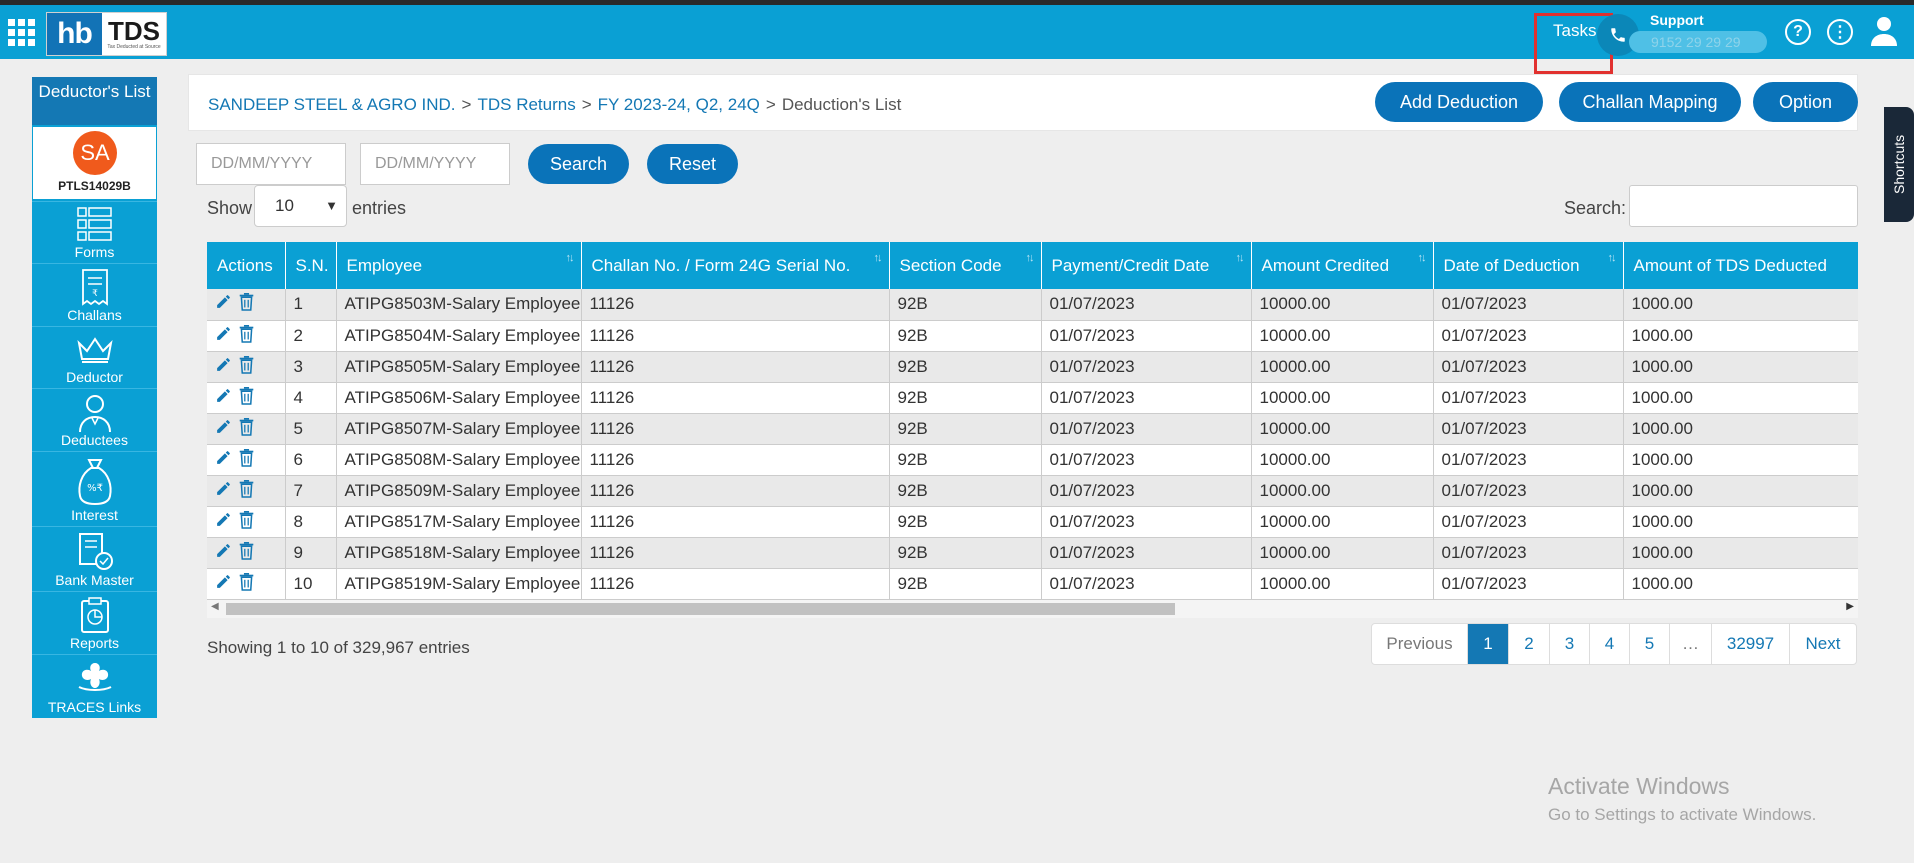  What do you see at coordinates (94, 294) in the screenshot?
I see `sidebar-item-challans: ₹ Challans` at bounding box center [94, 294].